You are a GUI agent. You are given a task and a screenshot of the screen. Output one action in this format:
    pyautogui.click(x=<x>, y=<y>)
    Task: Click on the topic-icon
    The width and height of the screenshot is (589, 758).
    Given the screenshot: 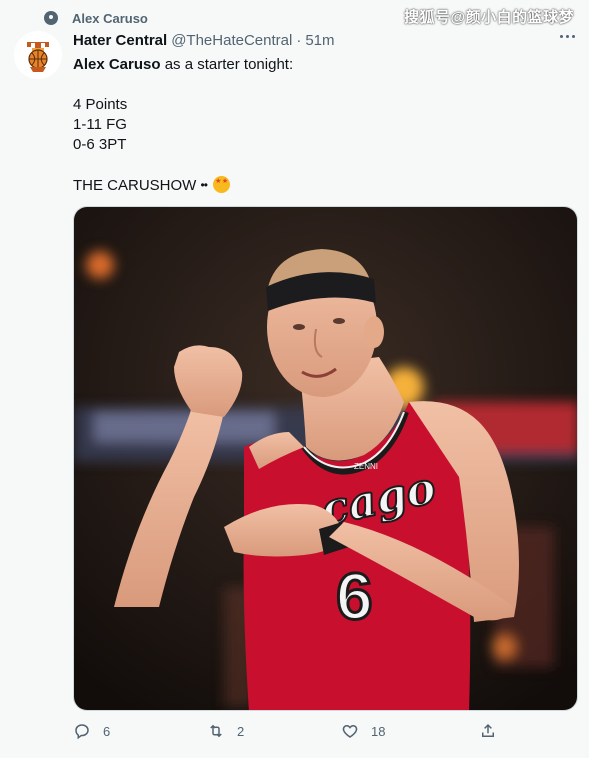 What is the action you would take?
    pyautogui.click(x=51, y=18)
    